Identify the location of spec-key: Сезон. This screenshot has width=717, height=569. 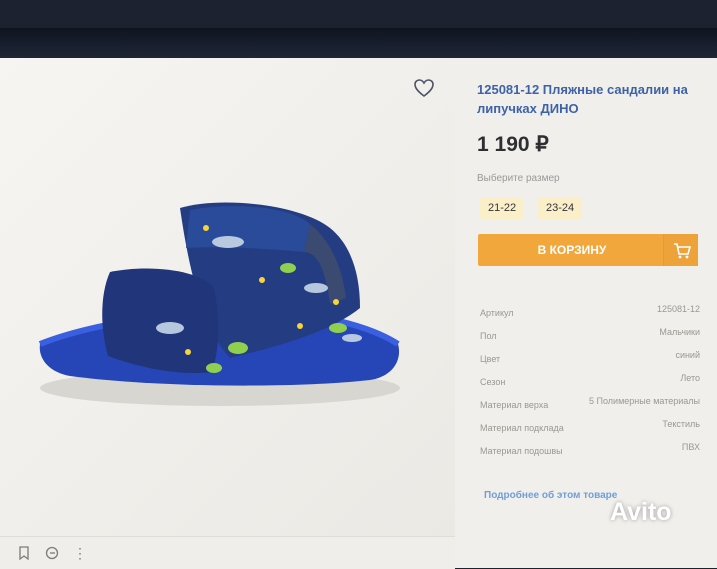
(493, 382).